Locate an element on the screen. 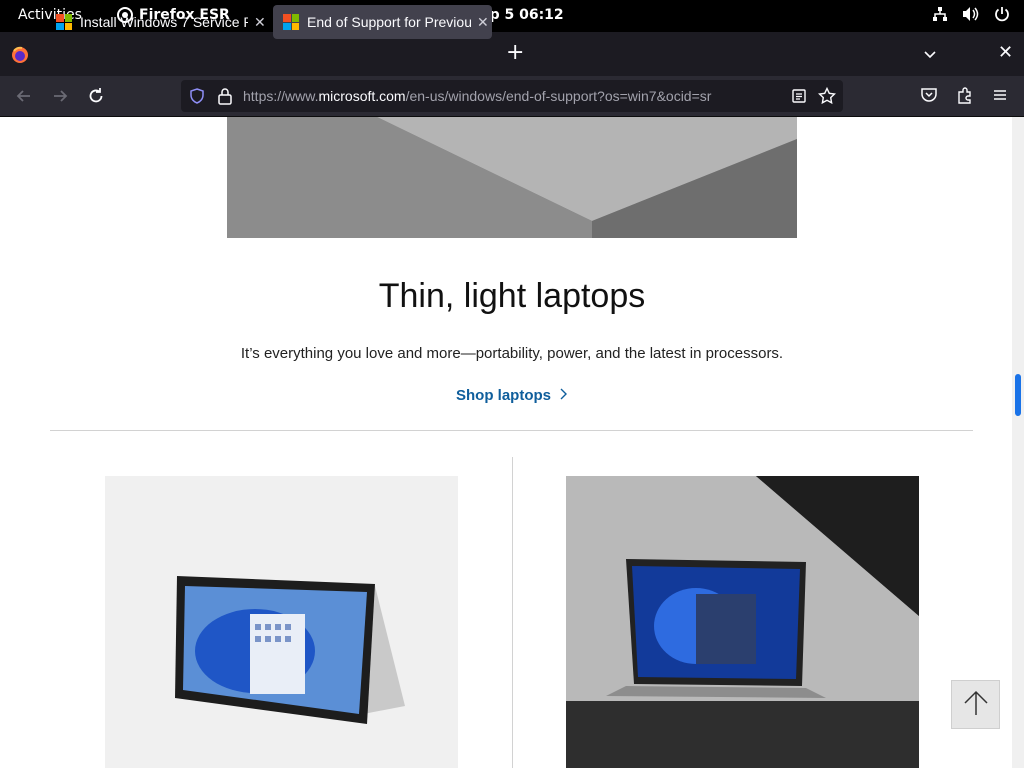 The image size is (1024, 768). chevron-right-icon is located at coordinates (563, 395).